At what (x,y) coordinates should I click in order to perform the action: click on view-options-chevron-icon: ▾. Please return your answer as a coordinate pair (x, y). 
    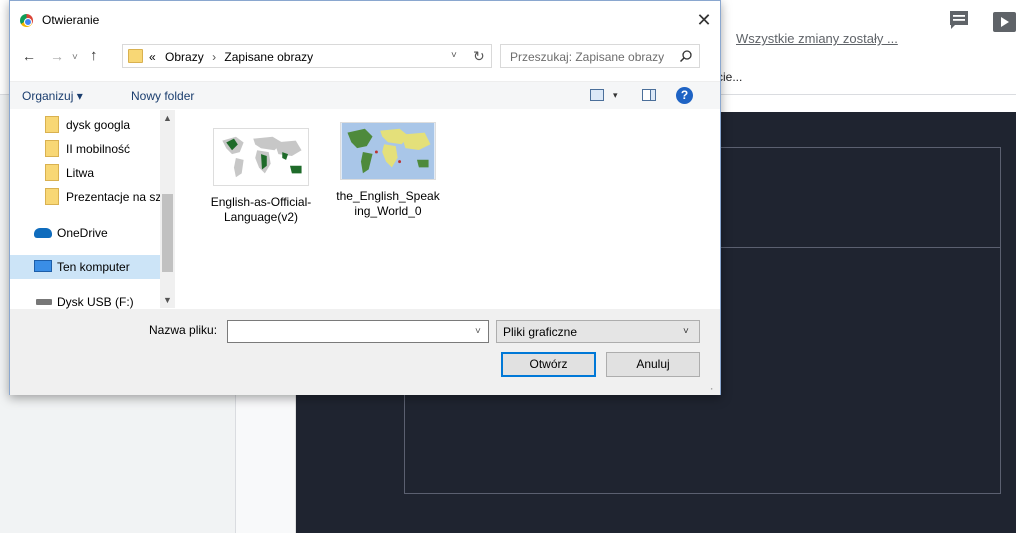
    Looking at the image, I should click on (615, 95).